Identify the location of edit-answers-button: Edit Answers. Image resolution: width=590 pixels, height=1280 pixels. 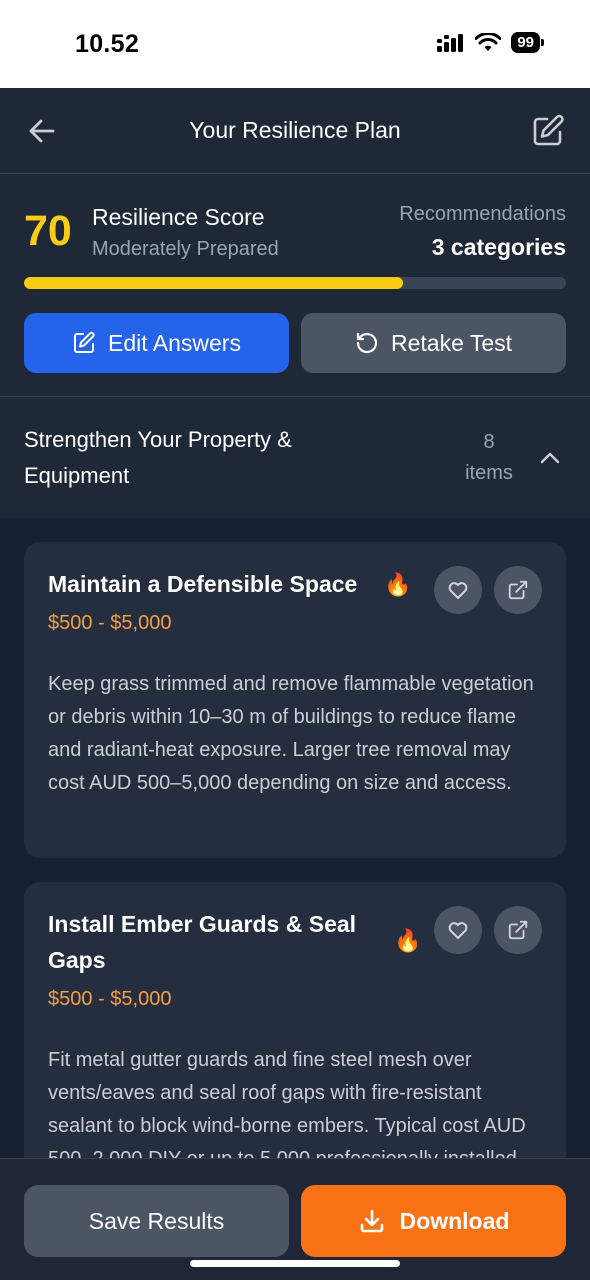
(156, 343).